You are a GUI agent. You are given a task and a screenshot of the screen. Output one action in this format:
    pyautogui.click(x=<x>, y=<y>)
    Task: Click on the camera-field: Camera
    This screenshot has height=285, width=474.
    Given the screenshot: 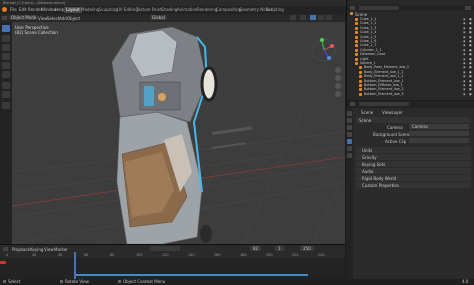 What is the action you would take?
    pyautogui.click(x=439, y=126)
    